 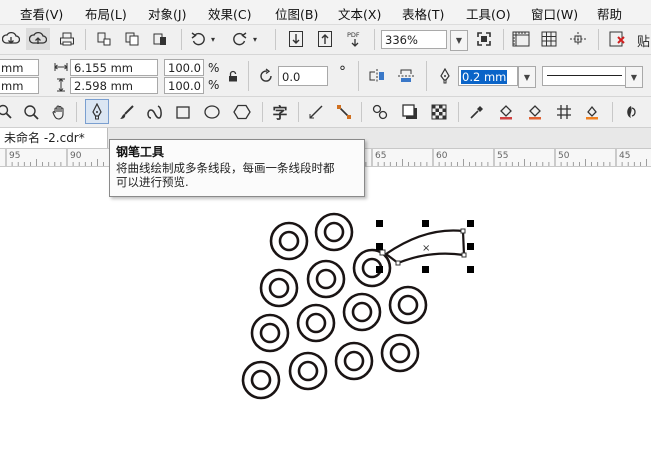 I want to click on position-x-field: mm, so click(x=19, y=67).